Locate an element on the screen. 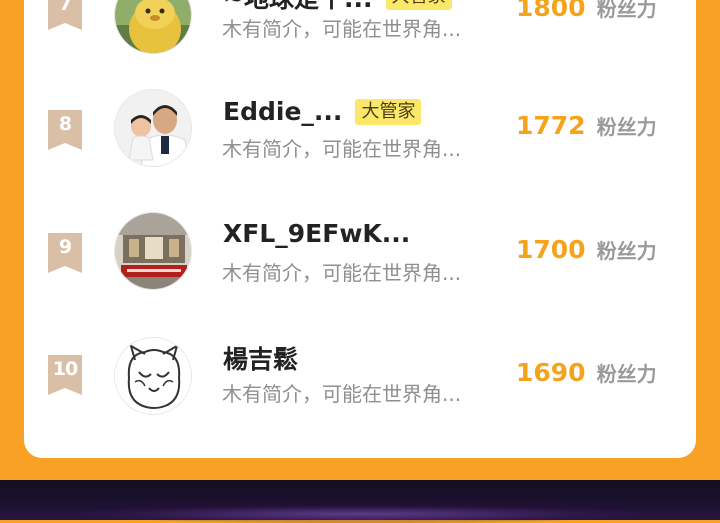 This screenshot has height=523, width=720. fans-value: 1690 is located at coordinates (551, 372).